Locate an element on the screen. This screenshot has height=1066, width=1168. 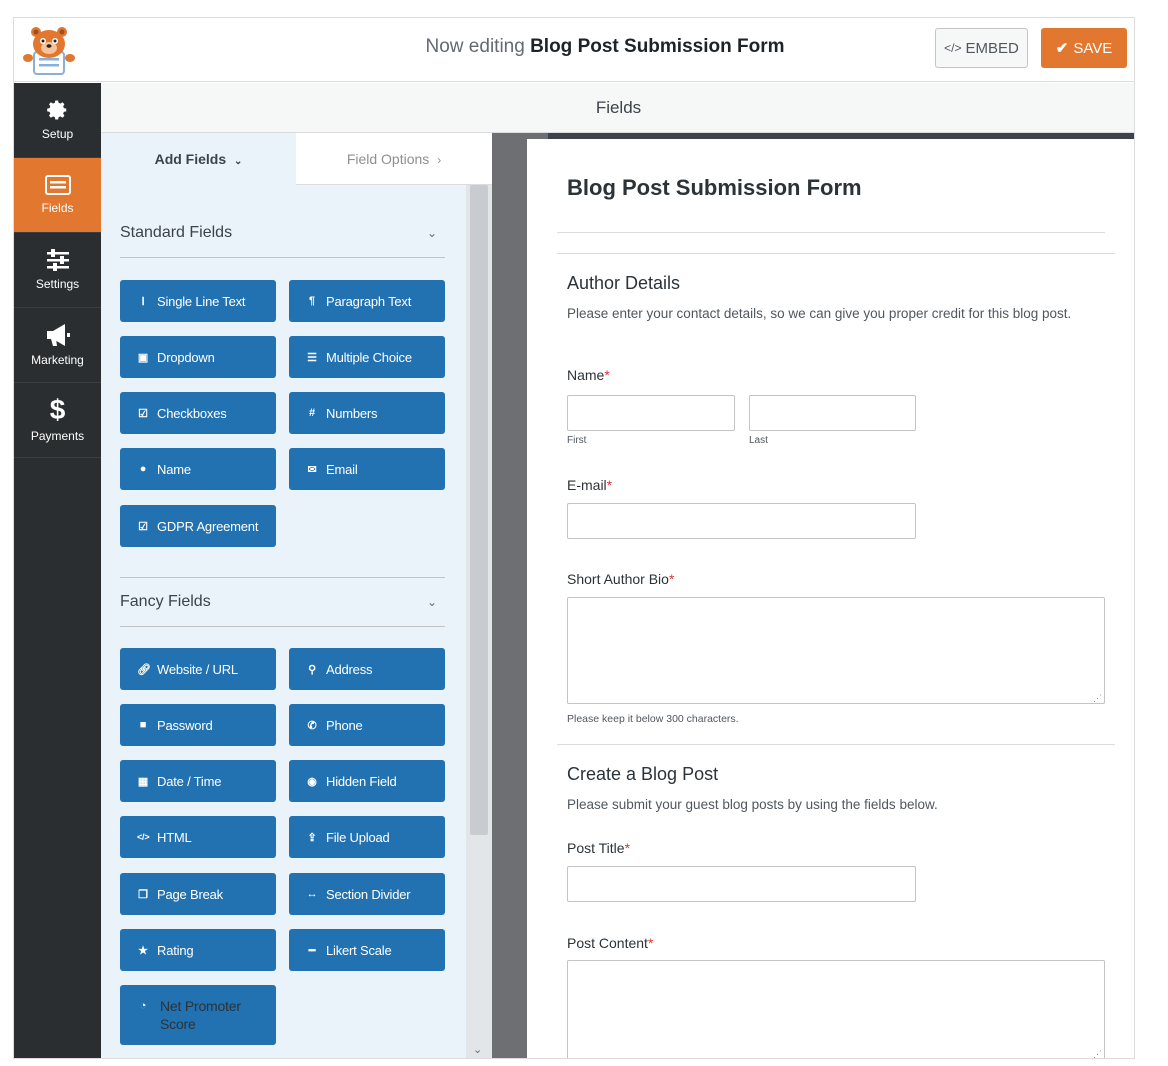
field-button-file-upload: ⇪ File Upload is located at coordinates (367, 837).